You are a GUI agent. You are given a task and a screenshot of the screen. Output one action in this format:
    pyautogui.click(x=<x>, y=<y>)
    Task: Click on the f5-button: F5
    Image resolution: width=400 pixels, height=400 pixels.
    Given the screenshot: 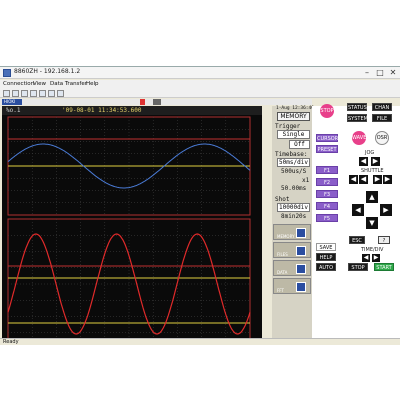 What is the action you would take?
    pyautogui.click(x=327, y=218)
    